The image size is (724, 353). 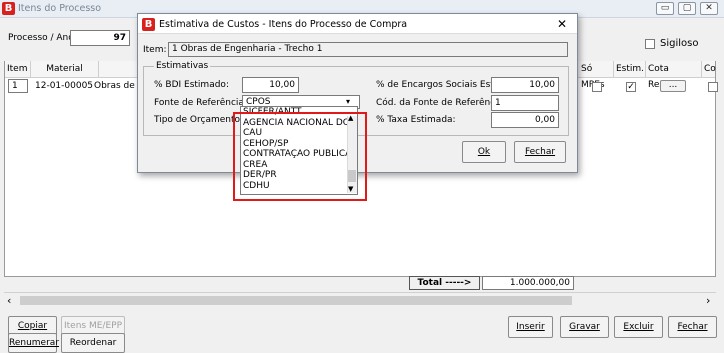 I want to click on row-item-cell: 1, so click(x=18, y=86).